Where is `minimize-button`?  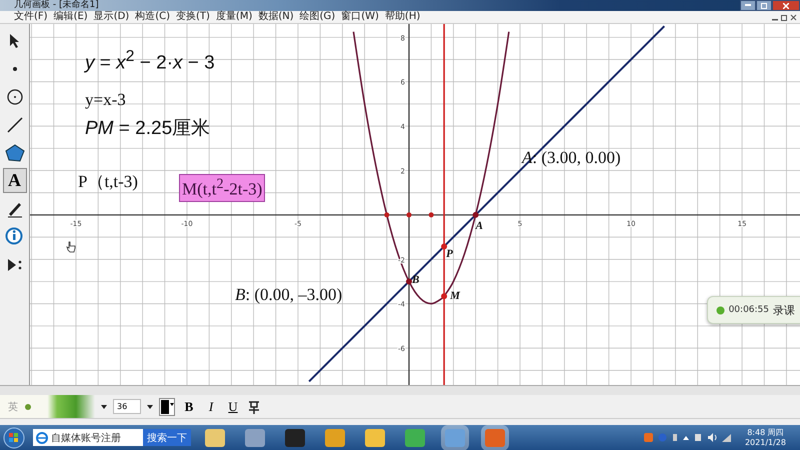
minimize-button is located at coordinates (748, 5).